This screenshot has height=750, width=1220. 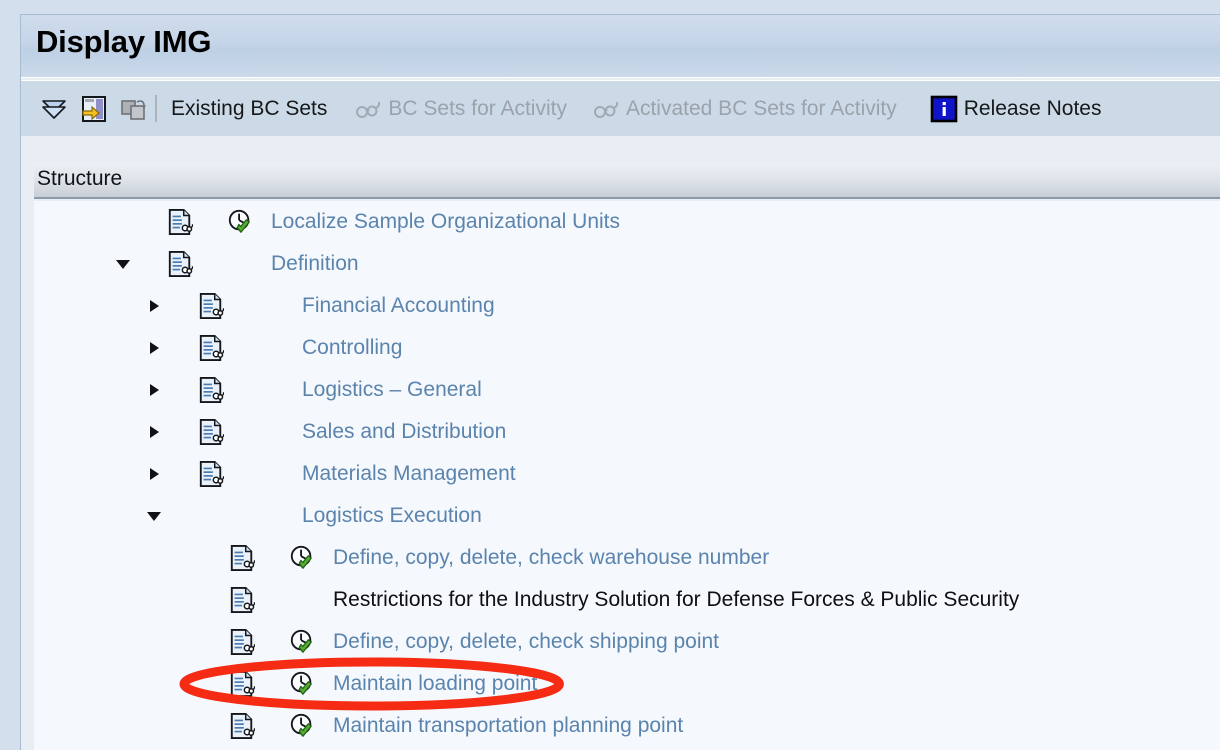 What do you see at coordinates (445, 222) in the screenshot?
I see `tree-row-label: Localize Sample Organizational Units` at bounding box center [445, 222].